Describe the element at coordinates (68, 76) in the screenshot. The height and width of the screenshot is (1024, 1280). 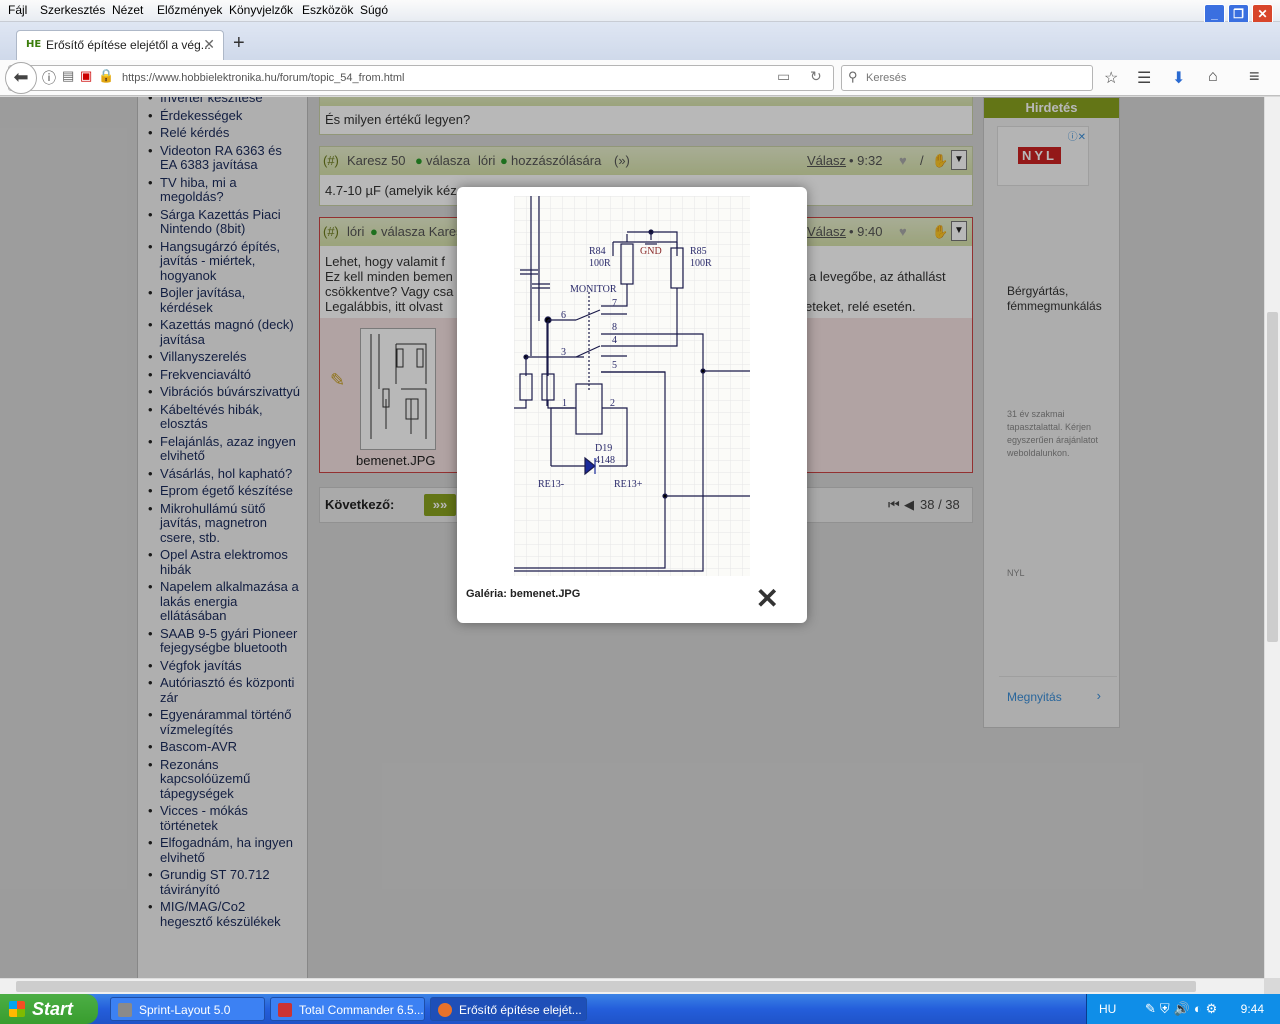
I see `permissions-icon: ▤` at that location.